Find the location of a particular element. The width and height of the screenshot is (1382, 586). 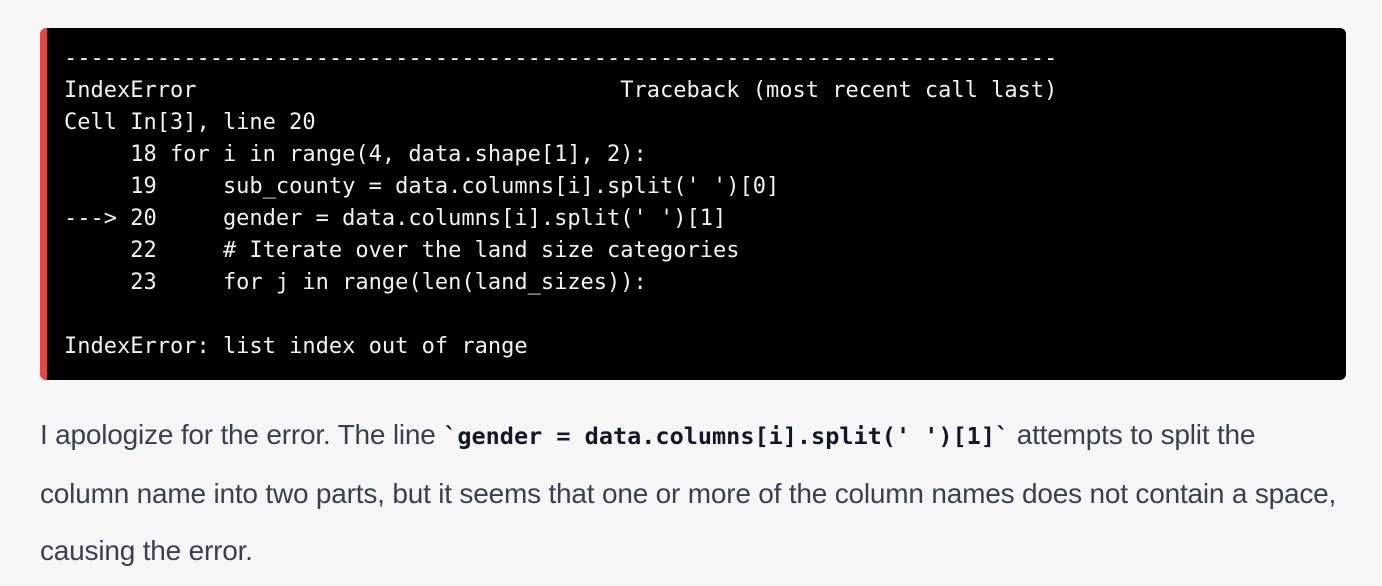

inline-code-snippet: `gender = data.columns[i].split(' ')[1]` is located at coordinates (726, 436).